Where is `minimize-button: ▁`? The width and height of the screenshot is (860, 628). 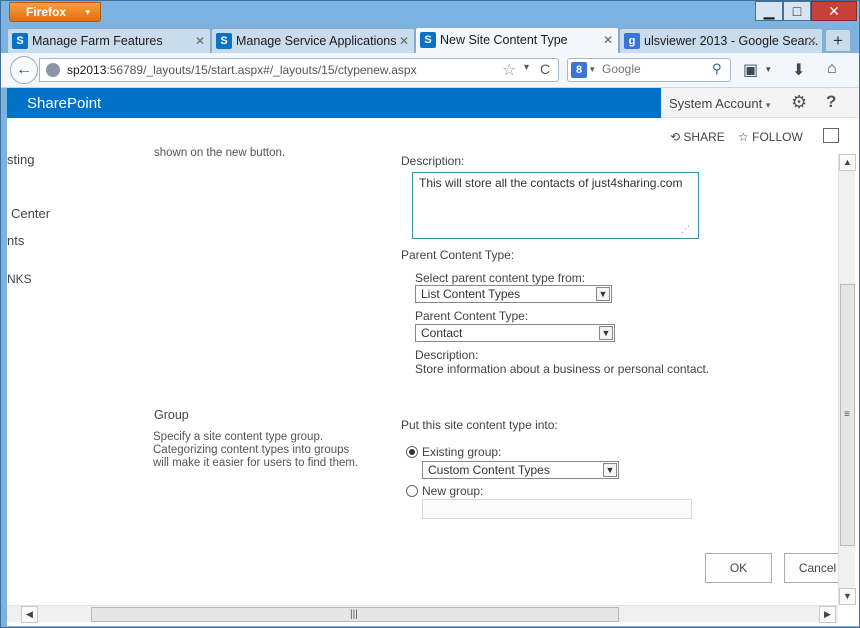 minimize-button: ▁ is located at coordinates (769, 11).